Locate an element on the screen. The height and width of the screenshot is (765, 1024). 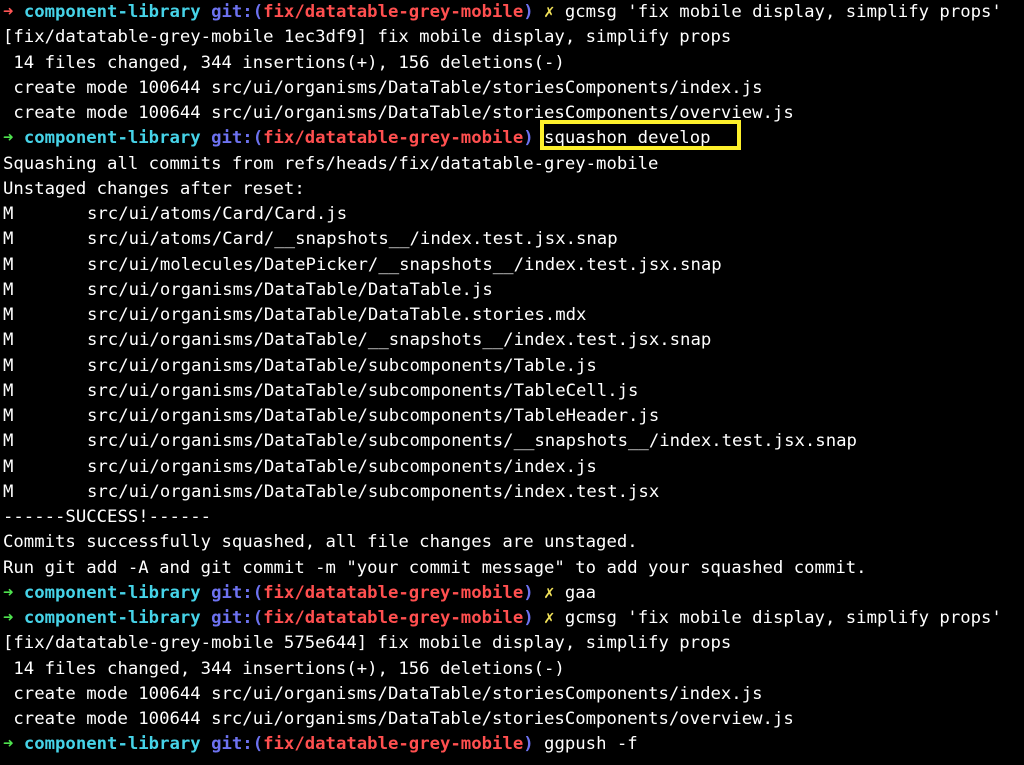
file-path: src/ui/atoms/Card/Card.js is located at coordinates (217, 214).